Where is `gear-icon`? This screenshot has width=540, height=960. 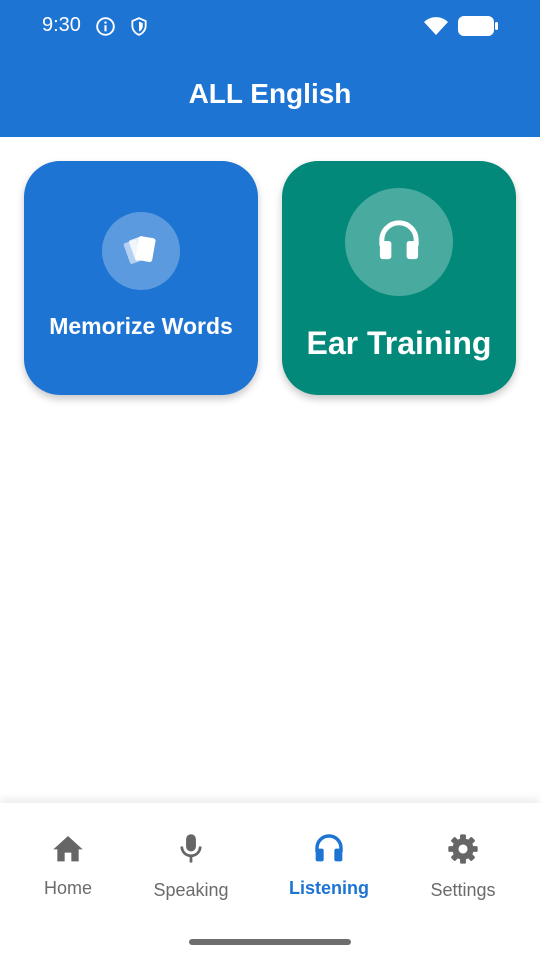
gear-icon is located at coordinates (463, 836).